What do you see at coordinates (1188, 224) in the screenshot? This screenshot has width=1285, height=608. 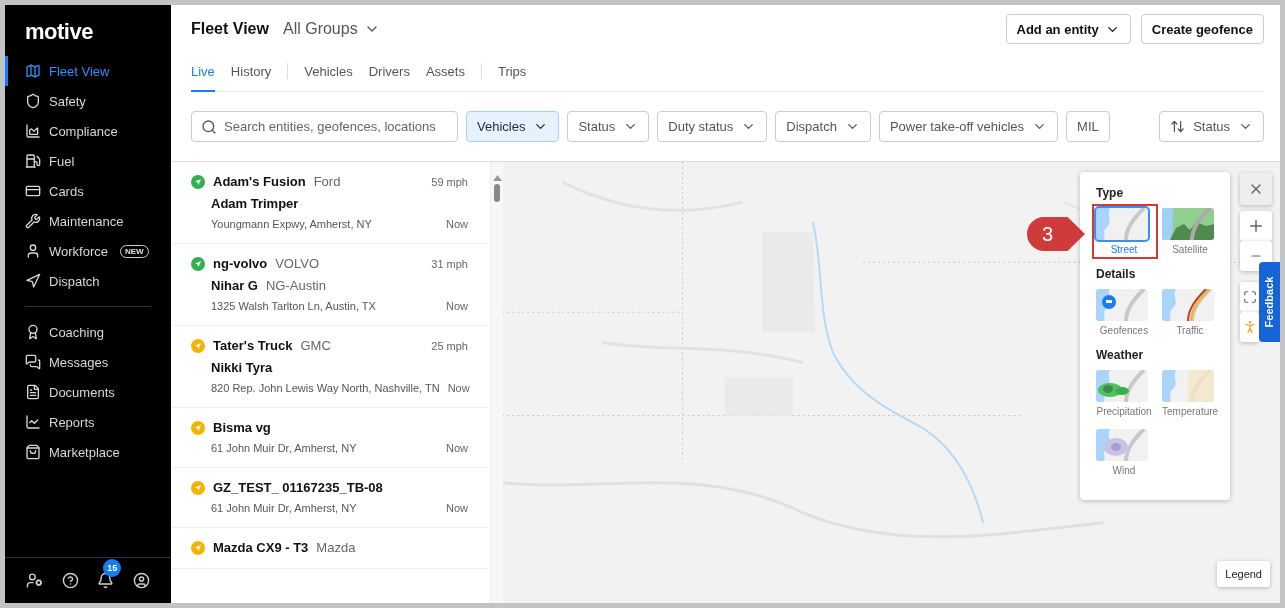 I see `satellite-map-icon` at bounding box center [1188, 224].